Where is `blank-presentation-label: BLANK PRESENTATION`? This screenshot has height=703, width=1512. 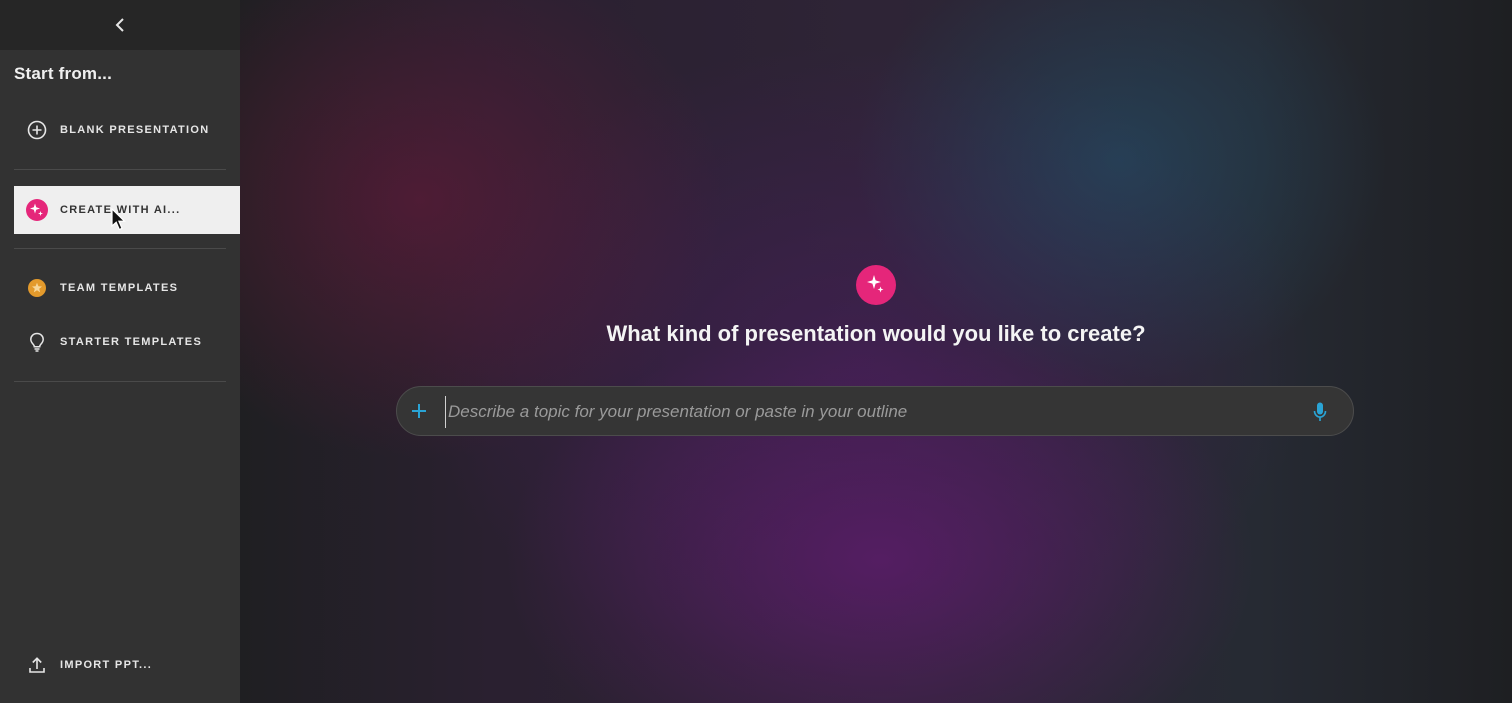
blank-presentation-label: BLANK PRESENTATION is located at coordinates (135, 130).